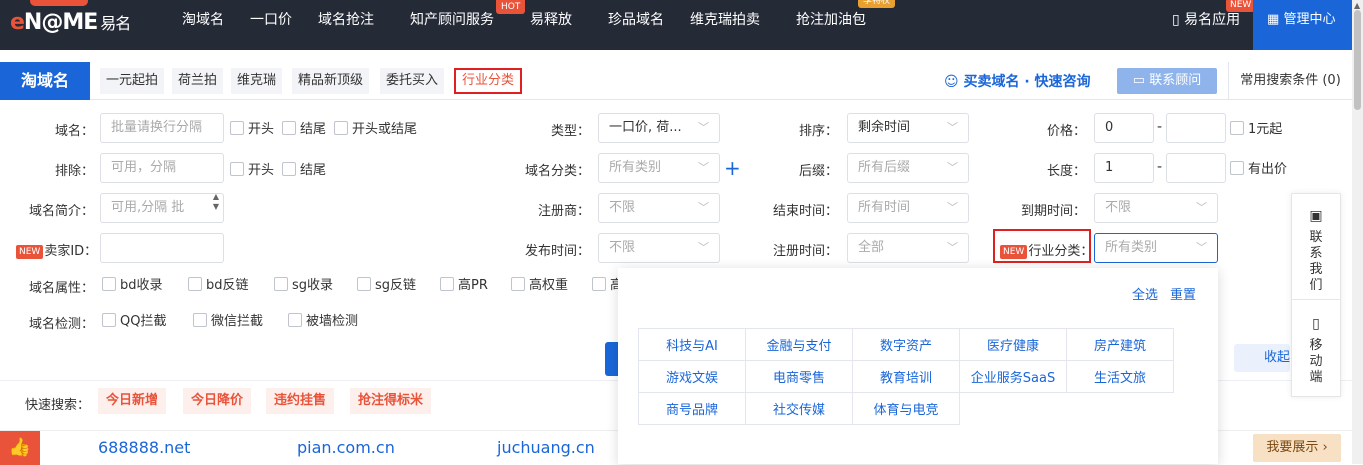 Image resolution: width=1363 pixels, height=465 pixels. Describe the element at coordinates (162, 168) in the screenshot. I see `exclude-input: 可用，分隔` at that location.